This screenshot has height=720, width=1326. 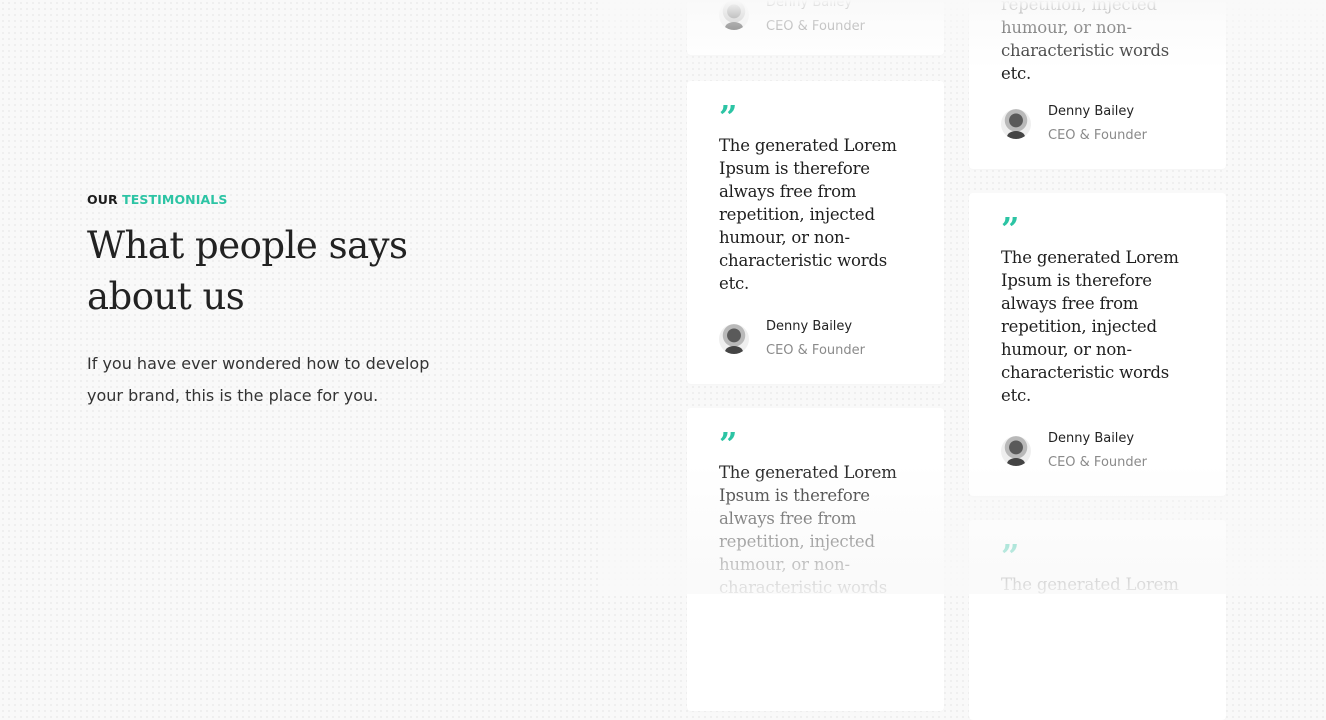 I want to click on testimonial-card: ” The generated Lorem, so click(x=1097, y=620).